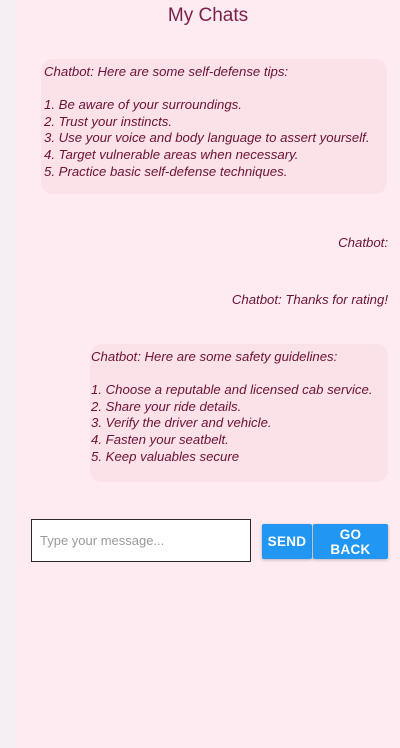 Image resolution: width=400 pixels, height=748 pixels. What do you see at coordinates (287, 541) in the screenshot?
I see `send-button: SEND` at bounding box center [287, 541].